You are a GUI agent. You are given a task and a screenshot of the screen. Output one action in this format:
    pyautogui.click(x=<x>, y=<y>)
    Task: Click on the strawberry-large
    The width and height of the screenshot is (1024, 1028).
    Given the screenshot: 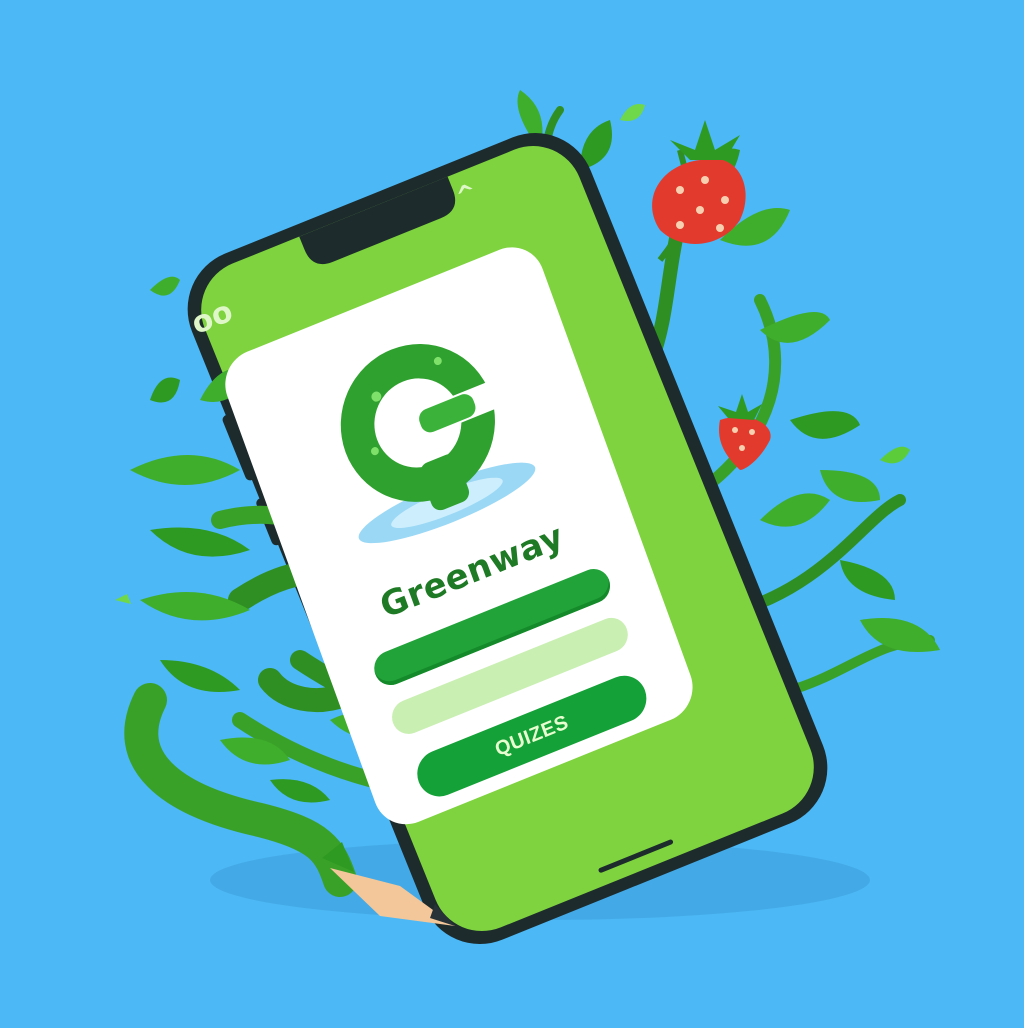 What is the action you would take?
    pyautogui.click(x=699, y=182)
    